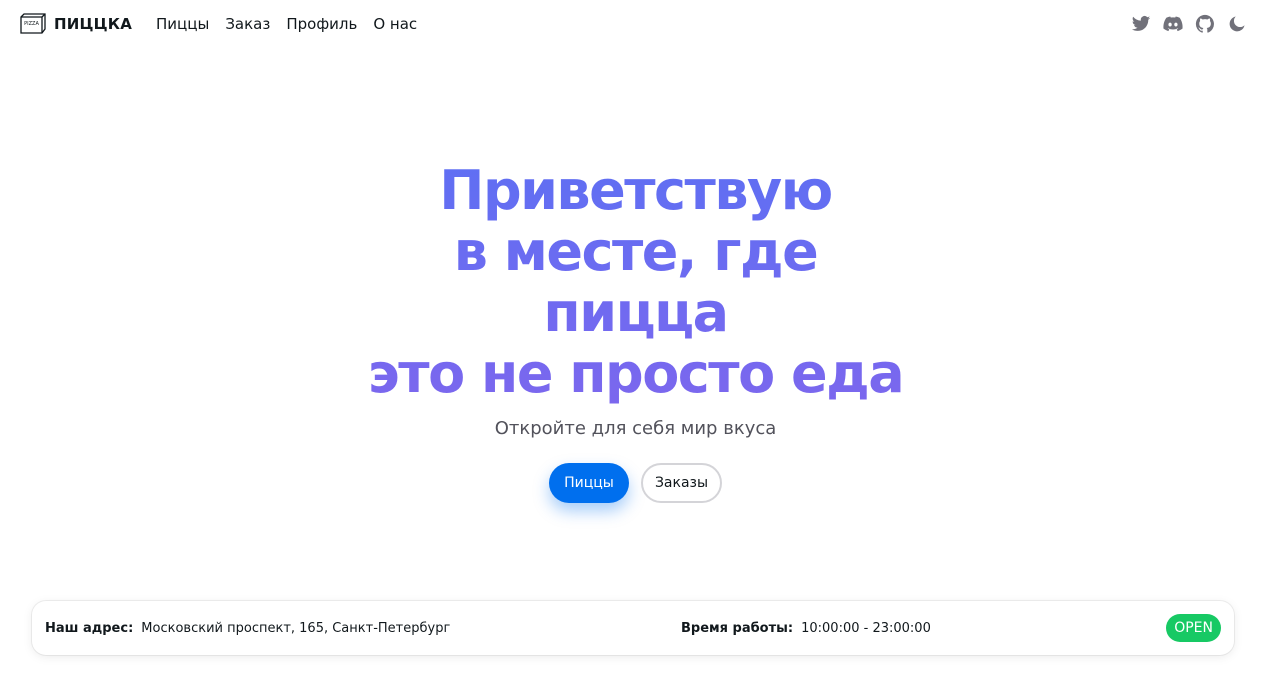 The height and width of the screenshot is (675, 1271). Describe the element at coordinates (635, 373) in the screenshot. I see `hero-title-line: это не просто еда` at that location.